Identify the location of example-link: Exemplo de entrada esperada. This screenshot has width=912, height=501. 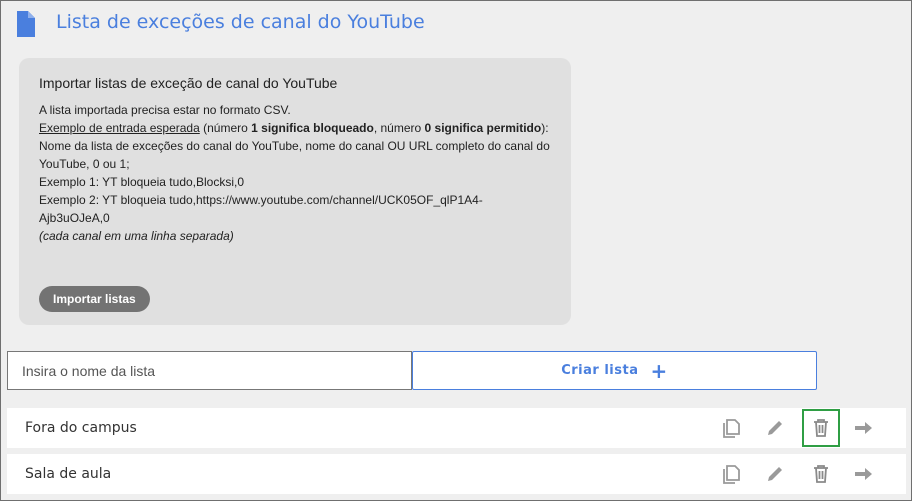
(119, 128).